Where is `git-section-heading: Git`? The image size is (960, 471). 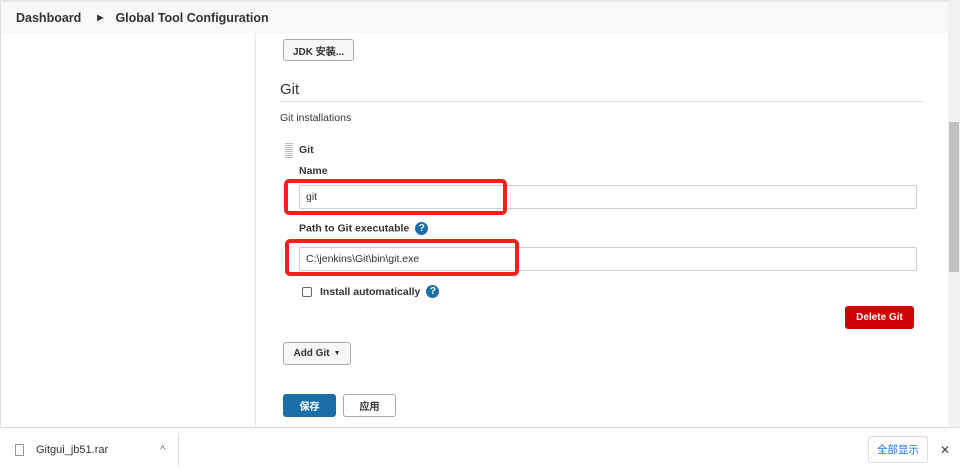
git-section-heading: Git is located at coordinates (601, 91).